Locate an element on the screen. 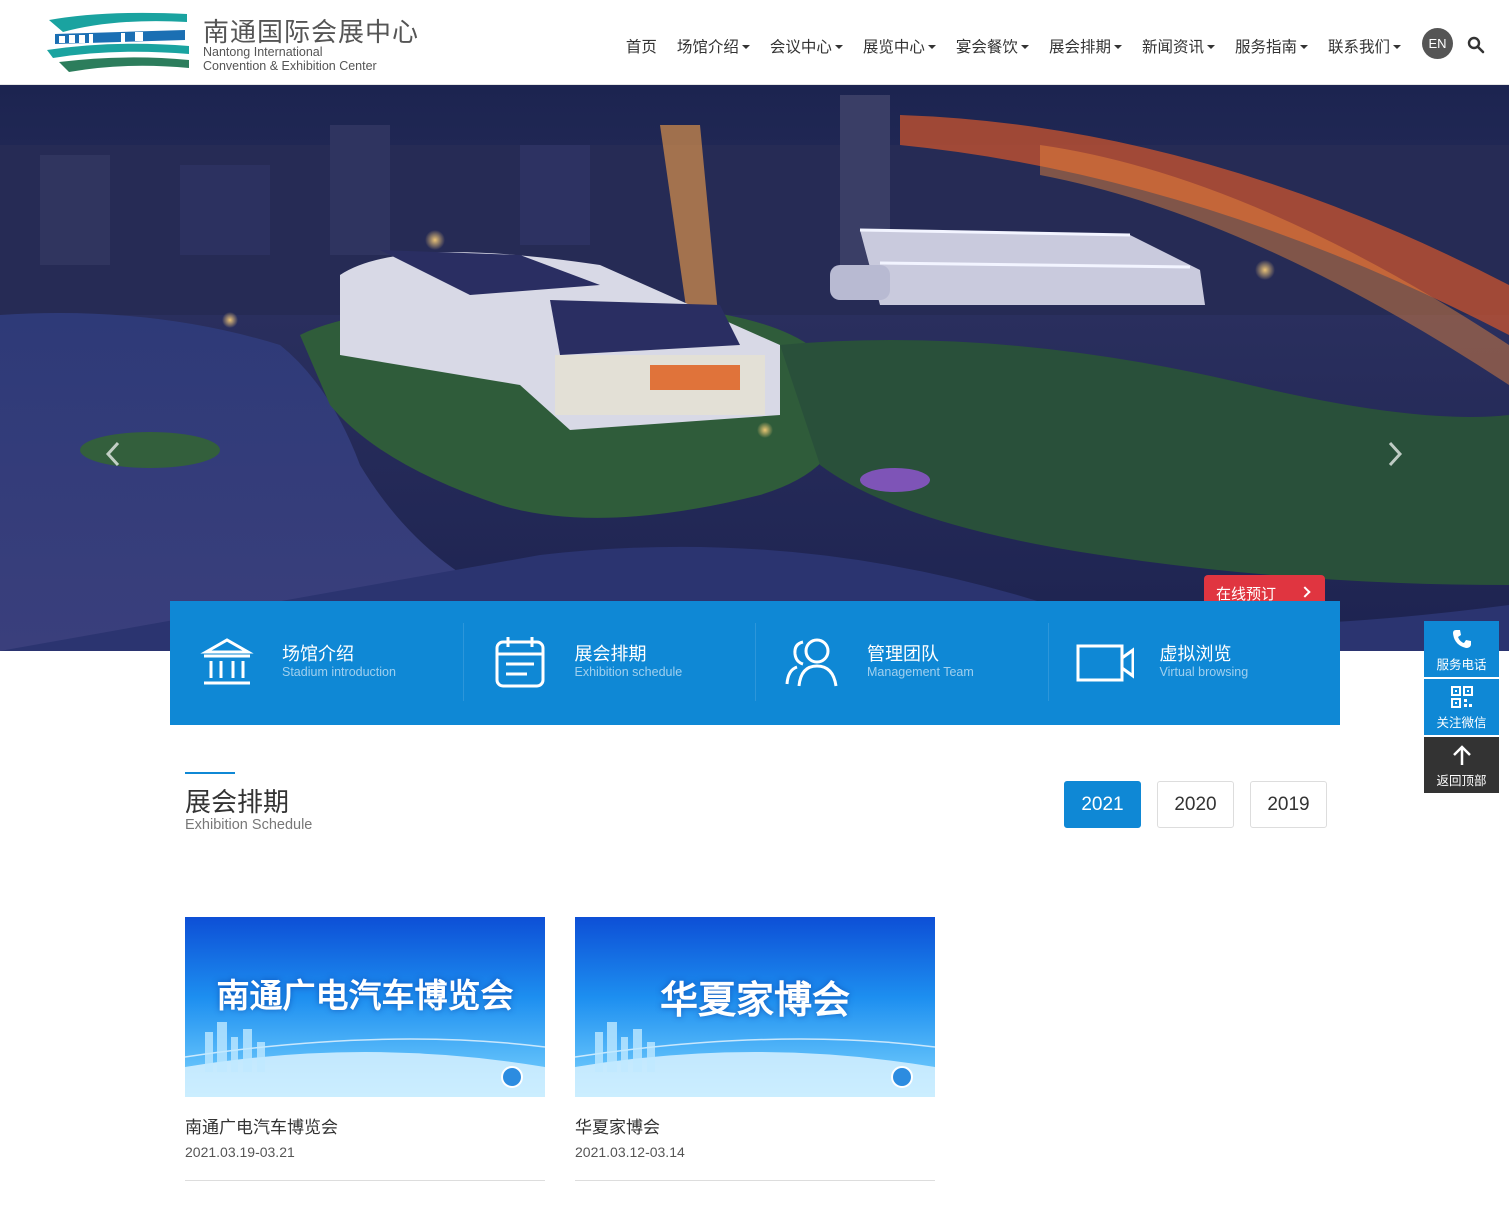 The image size is (1509, 1228). nav-item-venue: 场馆介绍 is located at coordinates (713, 47).